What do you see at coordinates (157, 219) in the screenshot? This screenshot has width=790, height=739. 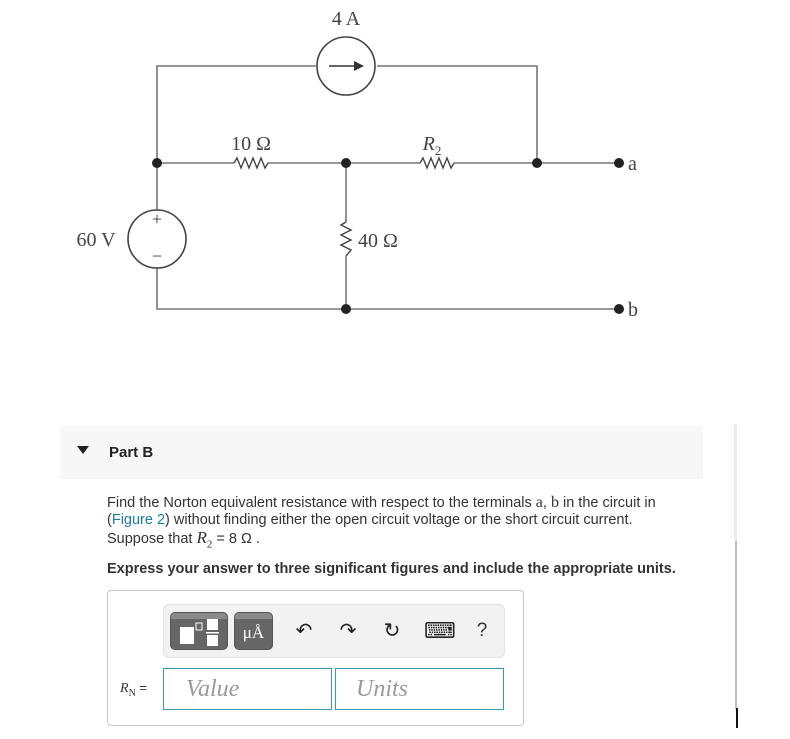 I see `plus-sign: +` at bounding box center [157, 219].